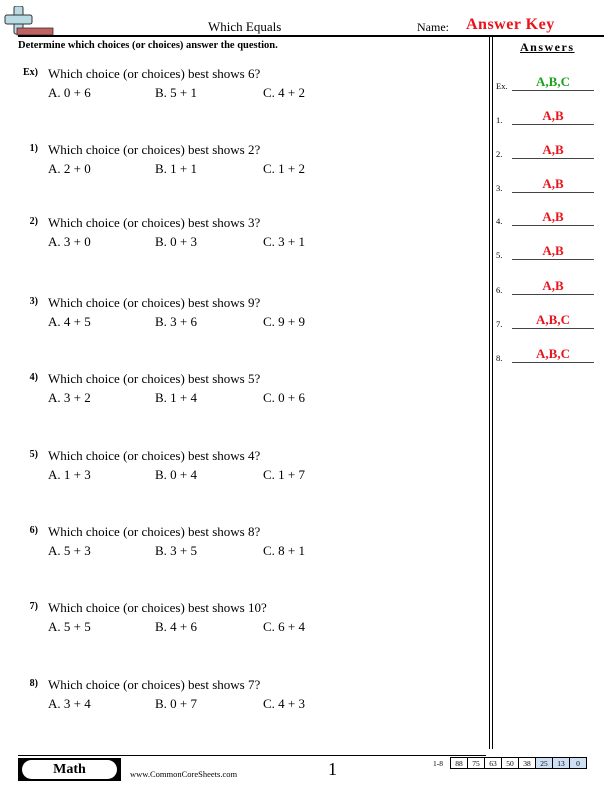  I want to click on answer-choice: B. 0 + 7, so click(176, 703).